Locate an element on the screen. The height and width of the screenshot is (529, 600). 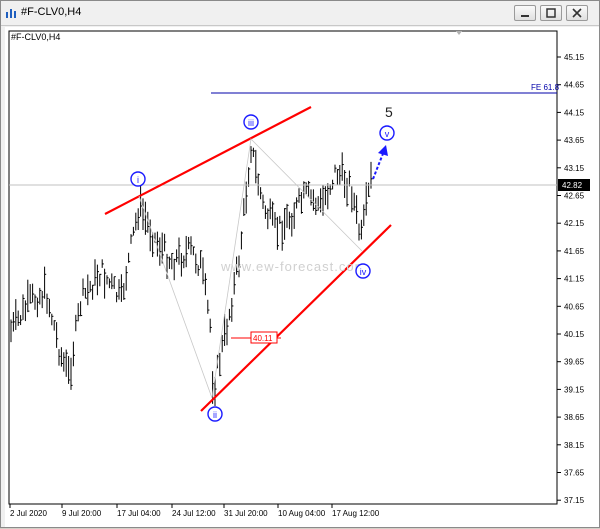
y-tick-label: 45.15 is located at coordinates (574, 57).